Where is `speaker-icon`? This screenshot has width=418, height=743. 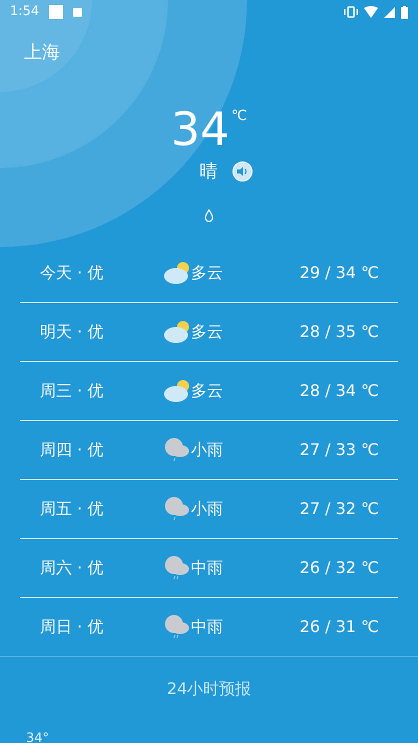 speaker-icon is located at coordinates (242, 171).